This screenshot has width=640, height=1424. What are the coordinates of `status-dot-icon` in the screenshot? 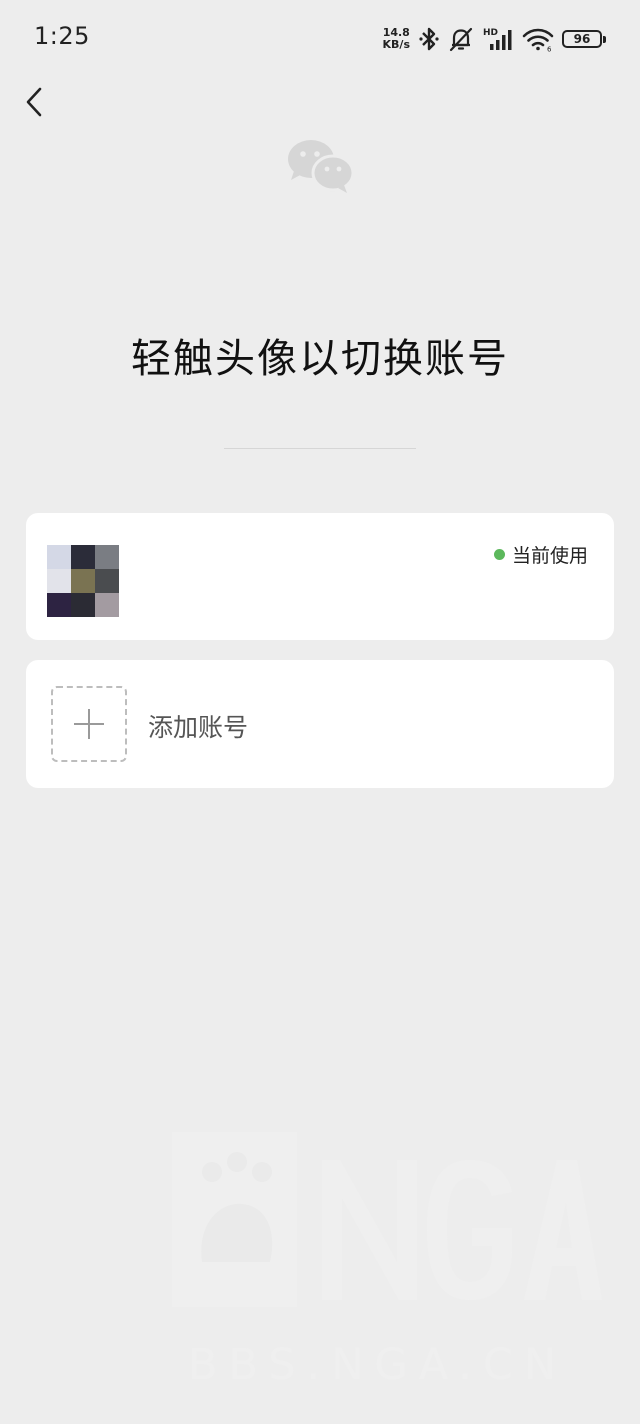 It's located at (499, 554).